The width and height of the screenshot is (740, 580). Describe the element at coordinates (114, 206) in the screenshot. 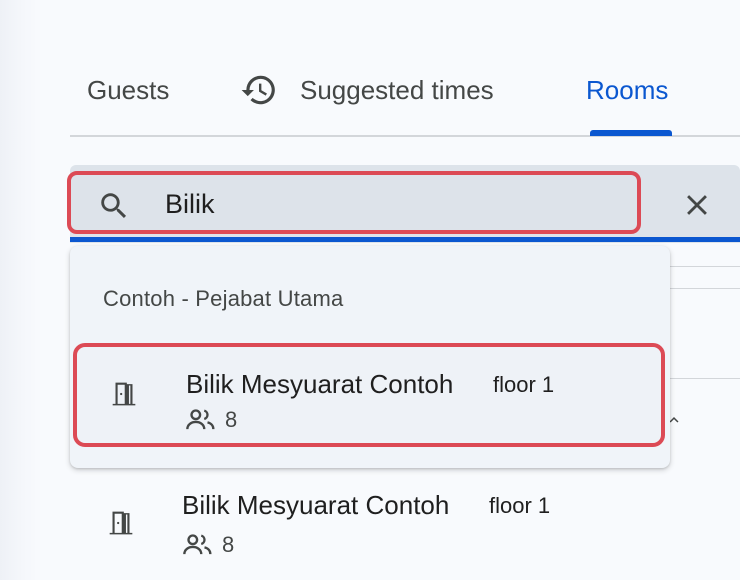

I see `search-icon` at that location.